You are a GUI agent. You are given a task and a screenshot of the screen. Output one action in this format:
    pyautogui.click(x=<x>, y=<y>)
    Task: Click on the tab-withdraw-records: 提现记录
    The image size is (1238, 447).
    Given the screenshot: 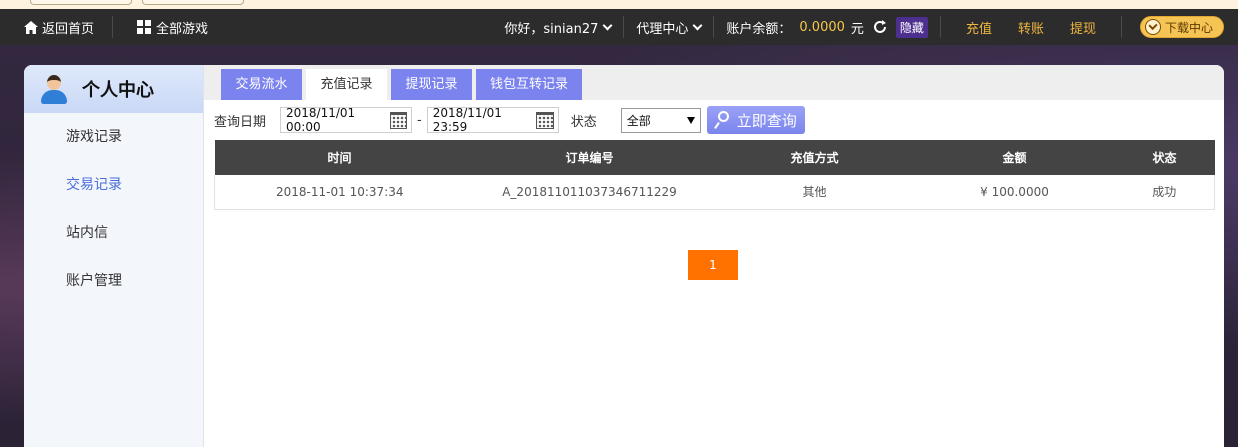 What is the action you would take?
    pyautogui.click(x=431, y=84)
    